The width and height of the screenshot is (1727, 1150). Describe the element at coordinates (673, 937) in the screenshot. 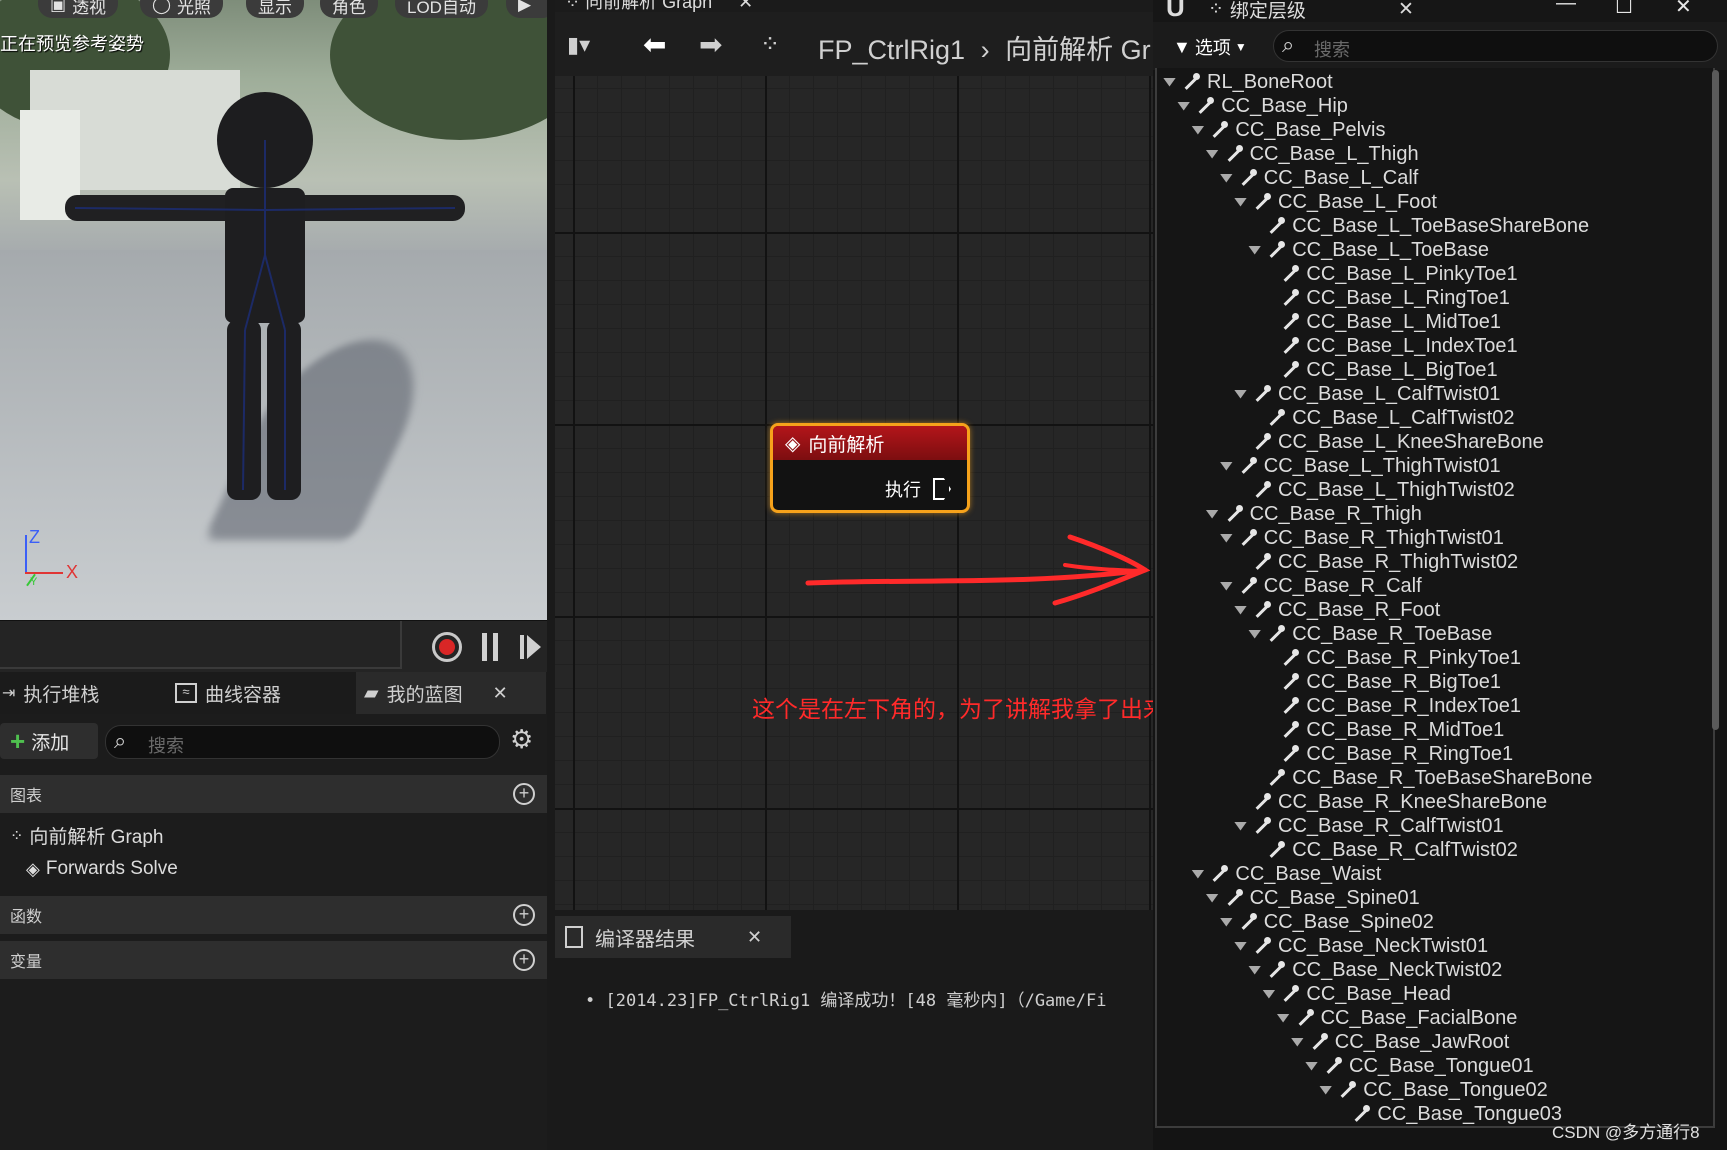

I see `tab-compiler-results: 编译器结果 ✕` at that location.